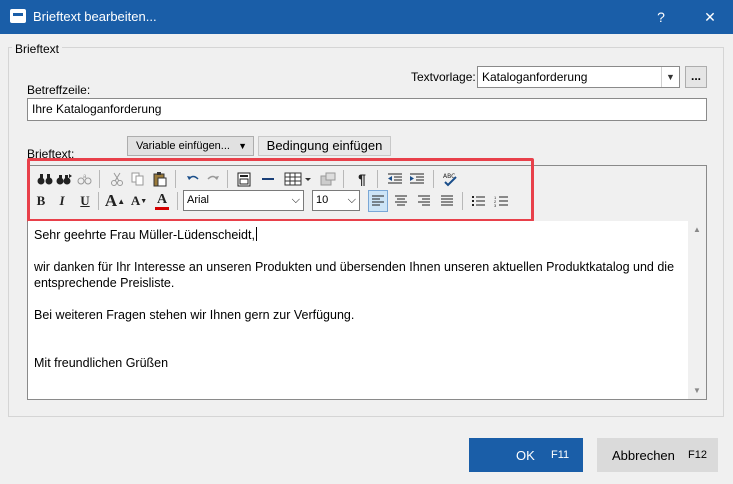 The image size is (733, 484). What do you see at coordinates (280, 179) in the screenshot?
I see `toolbar-row-1: a ¶ ABC` at bounding box center [280, 179].